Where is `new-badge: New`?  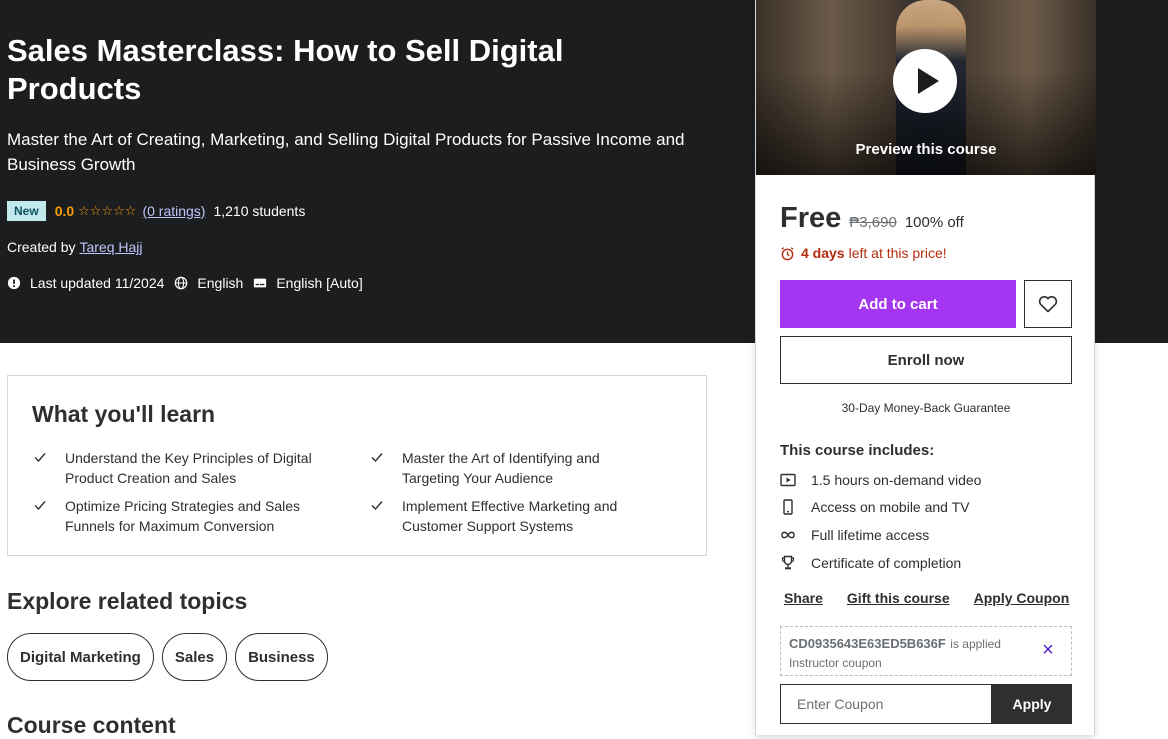
new-badge: New is located at coordinates (26, 211).